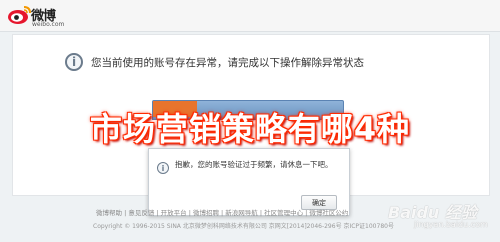 The height and width of the screenshot is (242, 500). Describe the element at coordinates (42, 17) in the screenshot. I see `weibo-logo: 微博 weibo.com` at that location.